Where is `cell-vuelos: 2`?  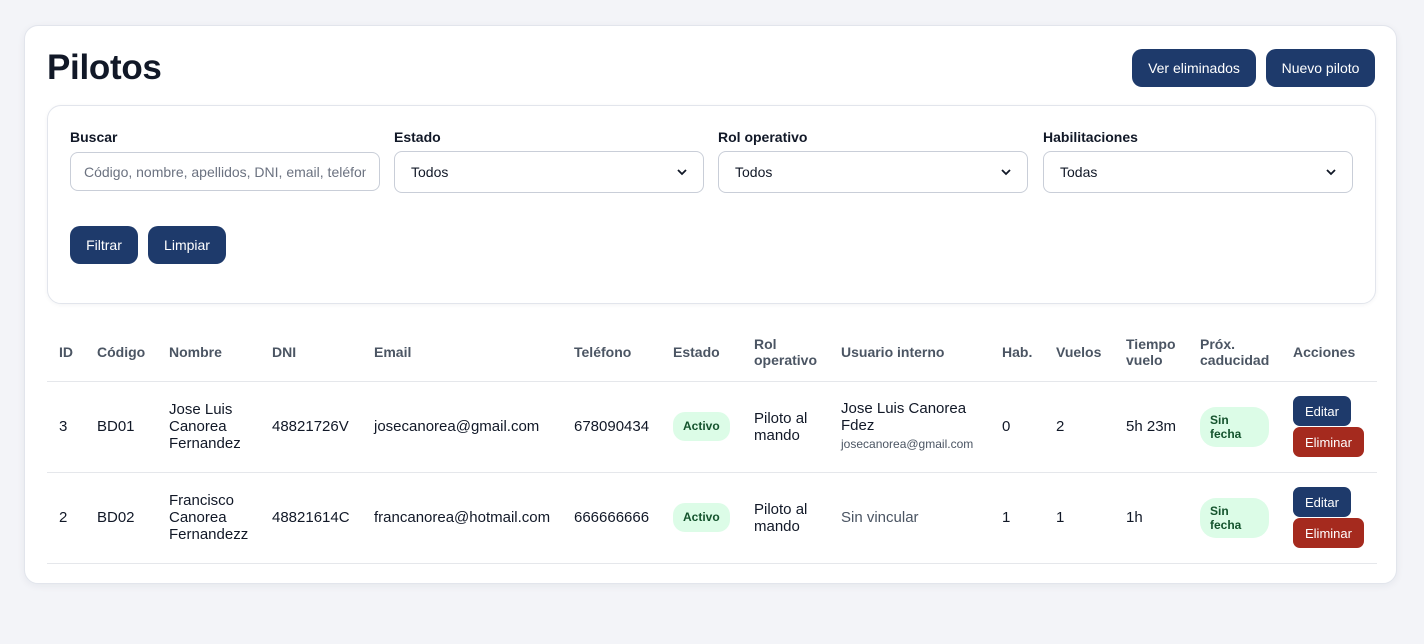
cell-vuelos: 2 is located at coordinates (1079, 427).